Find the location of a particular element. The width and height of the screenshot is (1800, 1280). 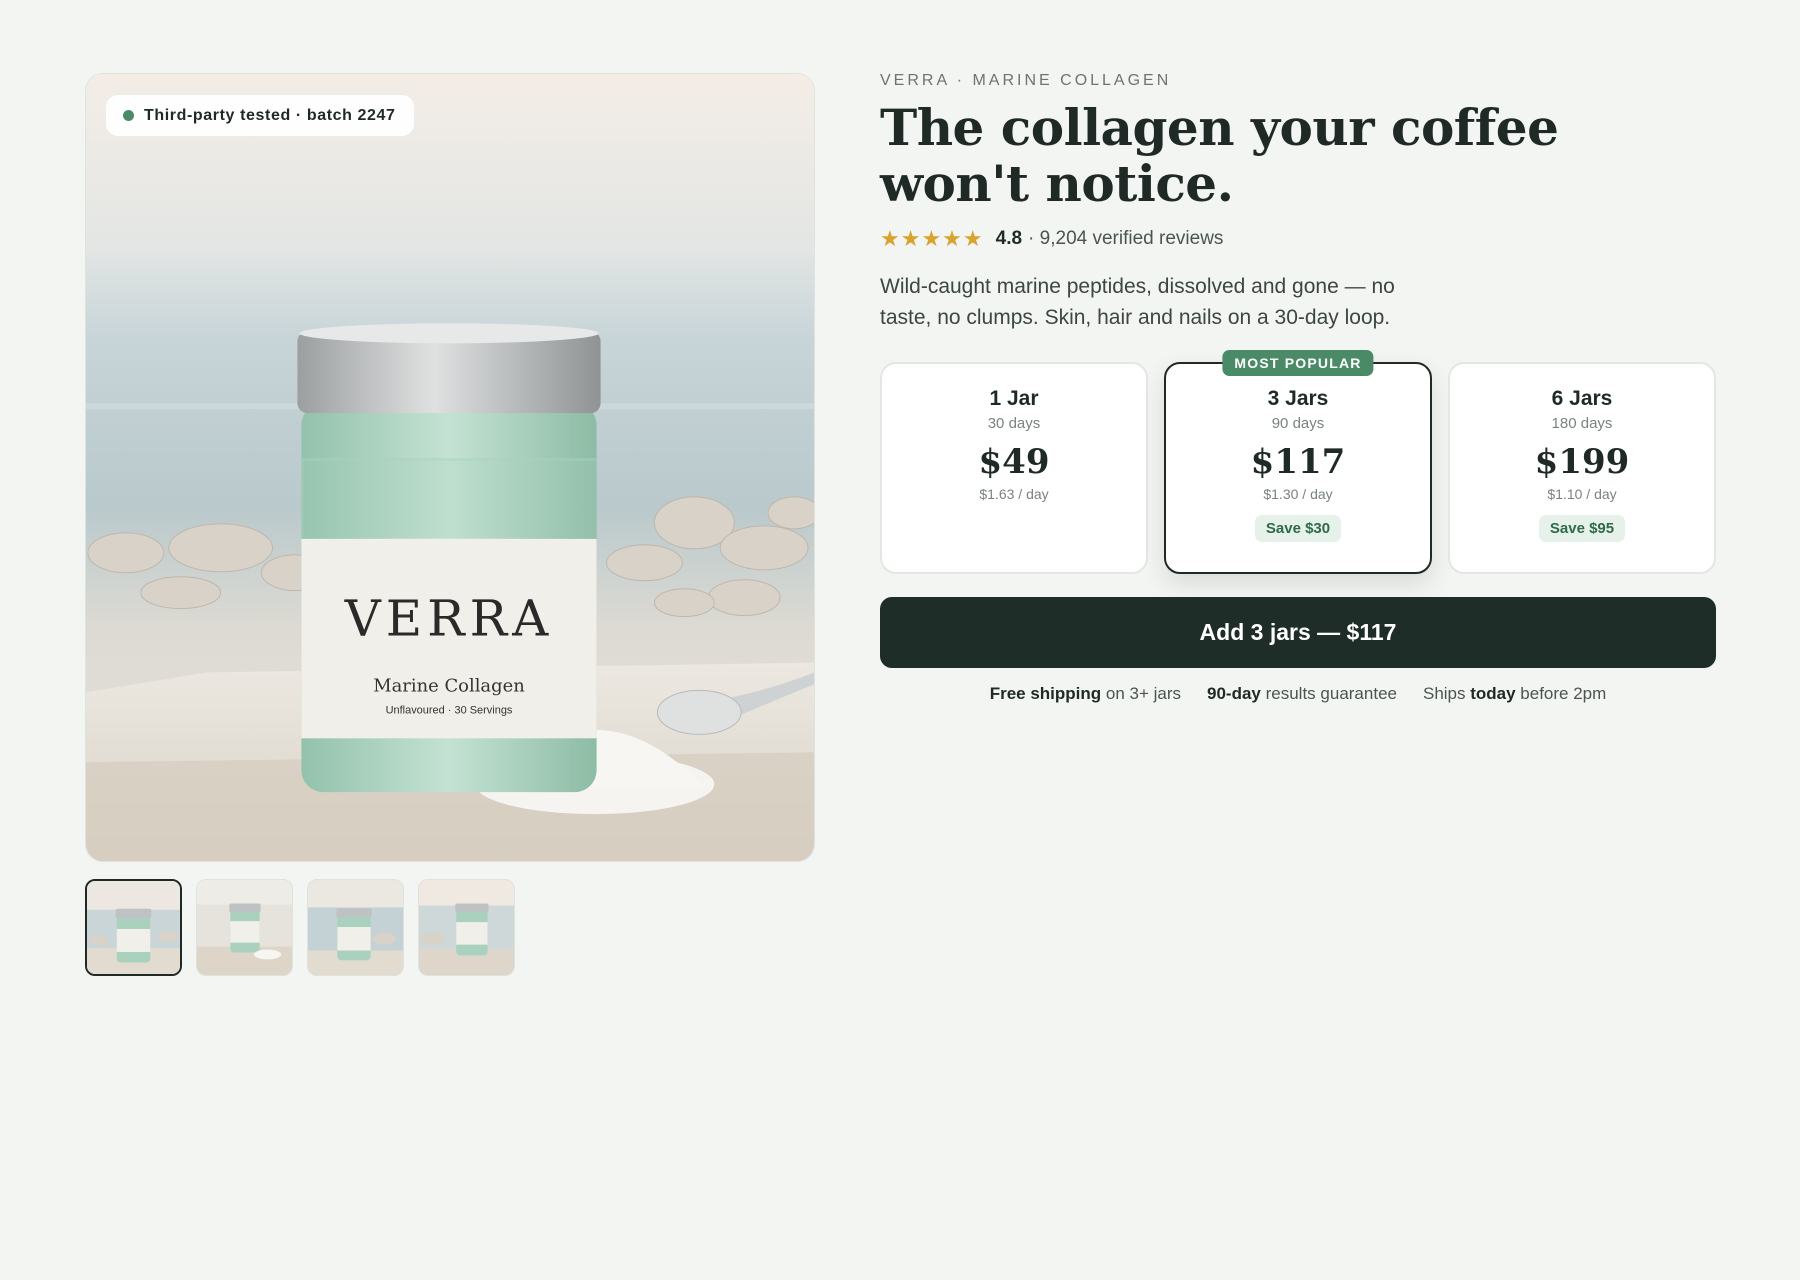

most-popular-tag: MOST POPULAR is located at coordinates (1298, 363).